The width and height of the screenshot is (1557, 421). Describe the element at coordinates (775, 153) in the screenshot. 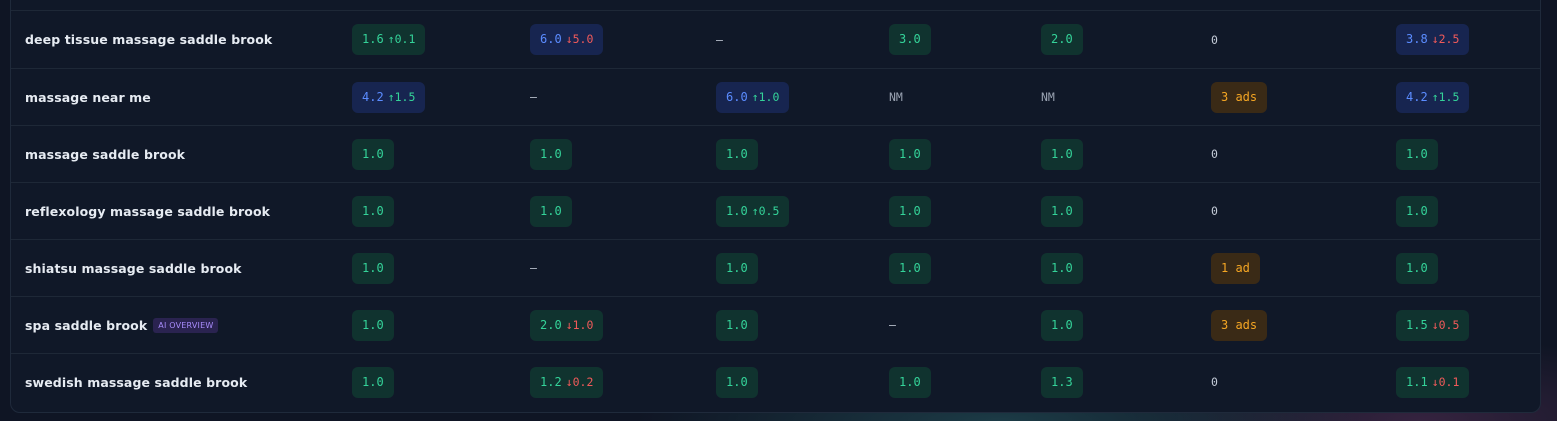

I see `table-row: massage saddle brook 1.0 1.0 1.0 1.0 1.0 0 1.0` at that location.